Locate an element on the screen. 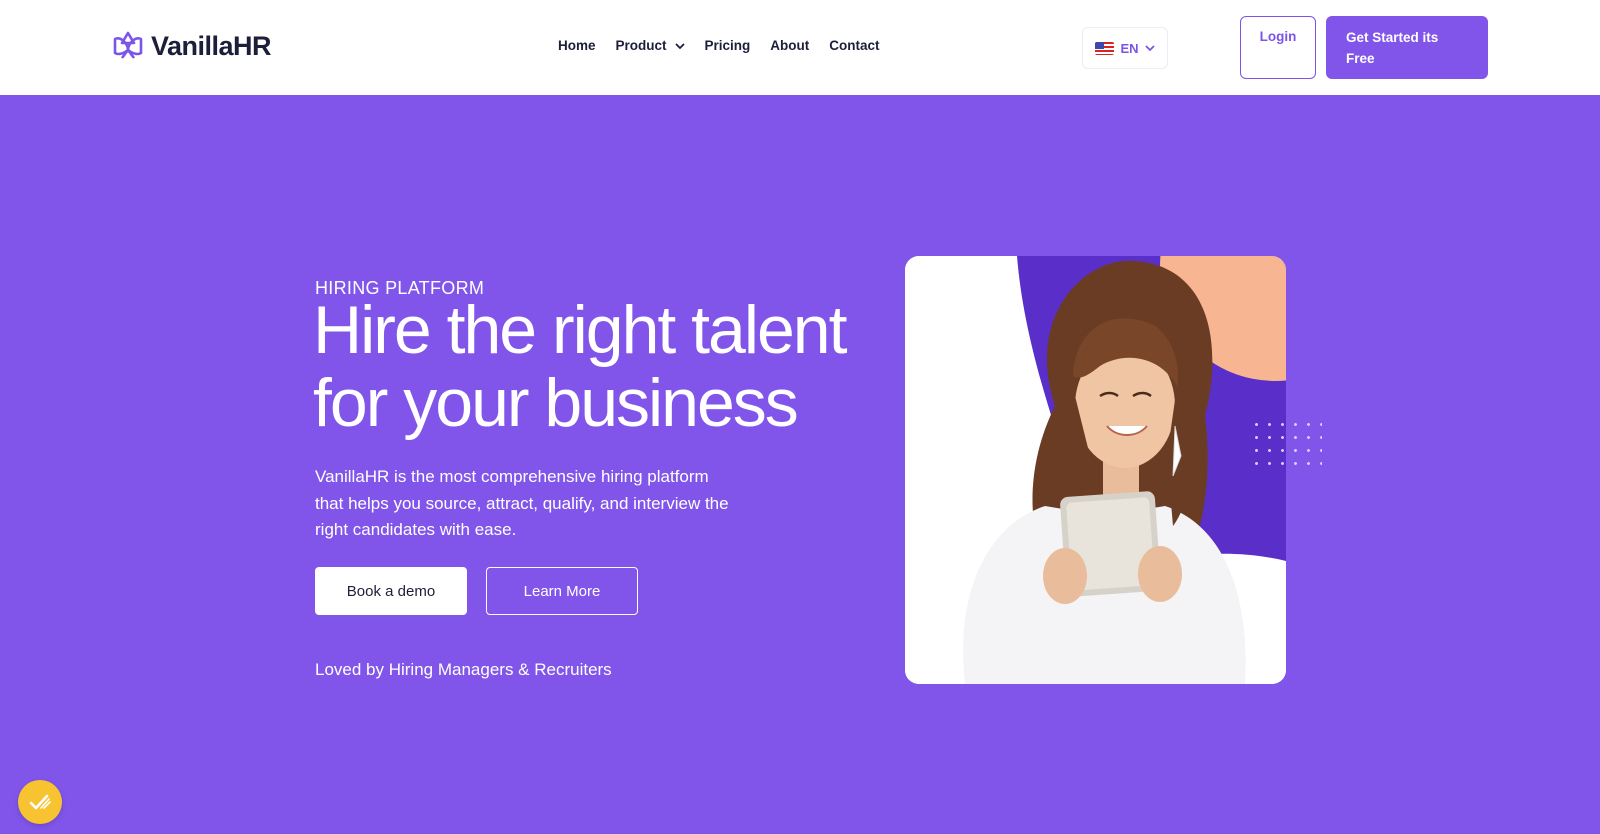 The image size is (1600, 834). check-badge-icon is located at coordinates (40, 802).